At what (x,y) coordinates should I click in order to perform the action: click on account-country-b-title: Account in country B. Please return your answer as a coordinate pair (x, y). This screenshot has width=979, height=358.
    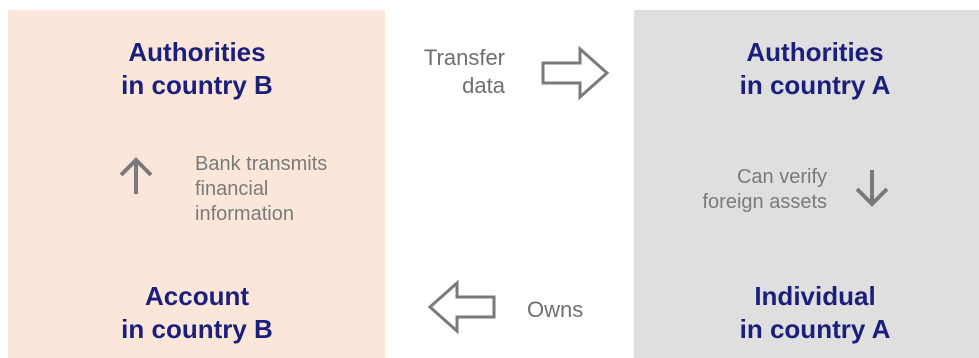
    Looking at the image, I should click on (197, 312).